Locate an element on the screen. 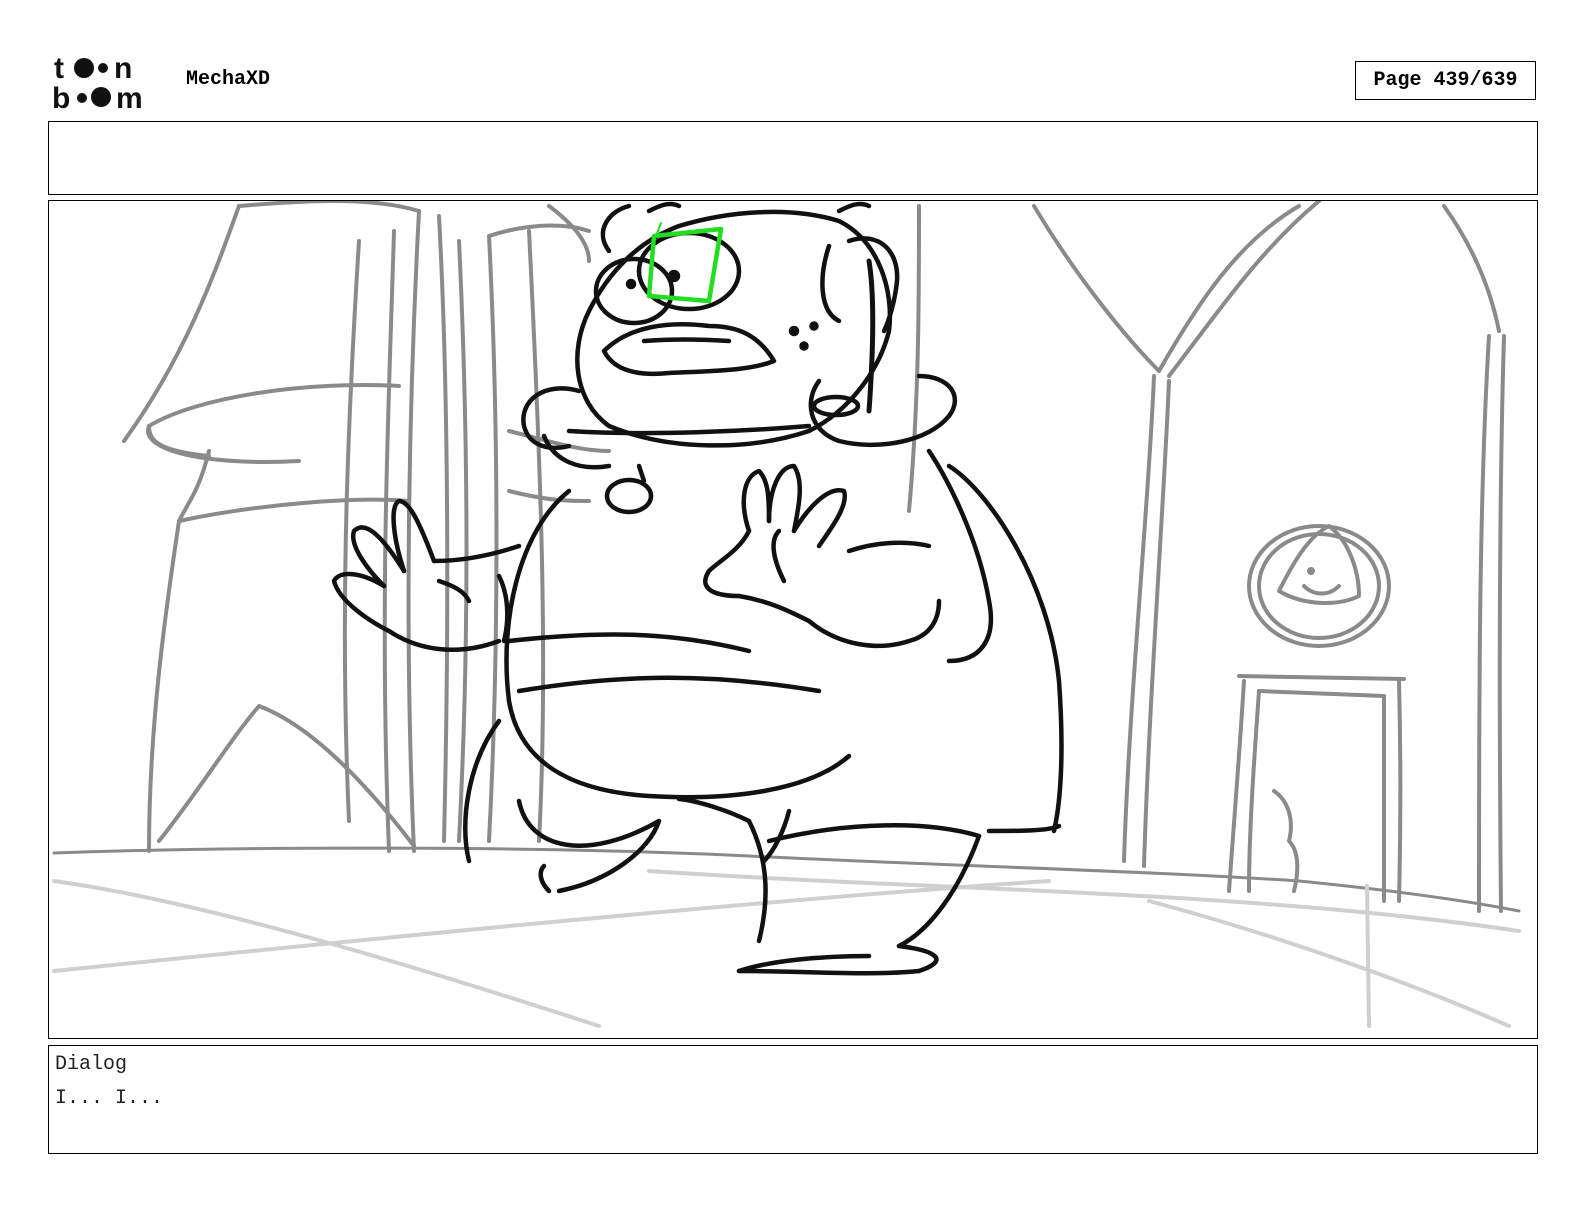 This screenshot has height=1224, width=1584. toon-boom-logo: t n b m is located at coordinates (97, 82).